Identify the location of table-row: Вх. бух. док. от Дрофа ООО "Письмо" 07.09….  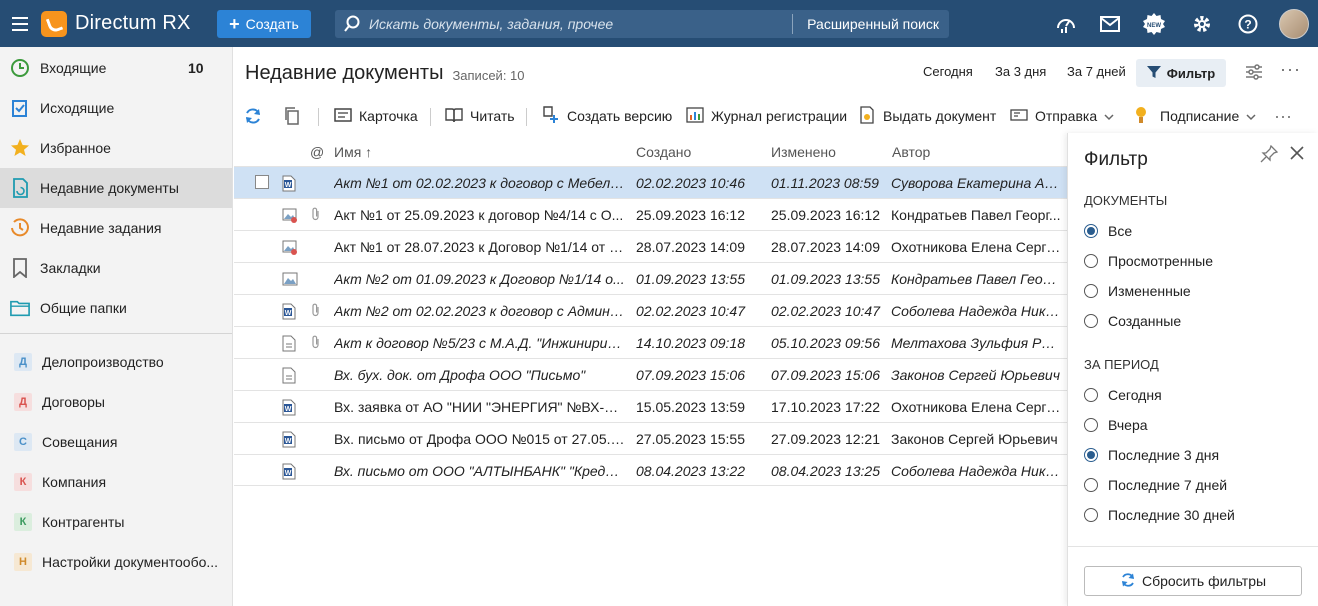
(650, 374).